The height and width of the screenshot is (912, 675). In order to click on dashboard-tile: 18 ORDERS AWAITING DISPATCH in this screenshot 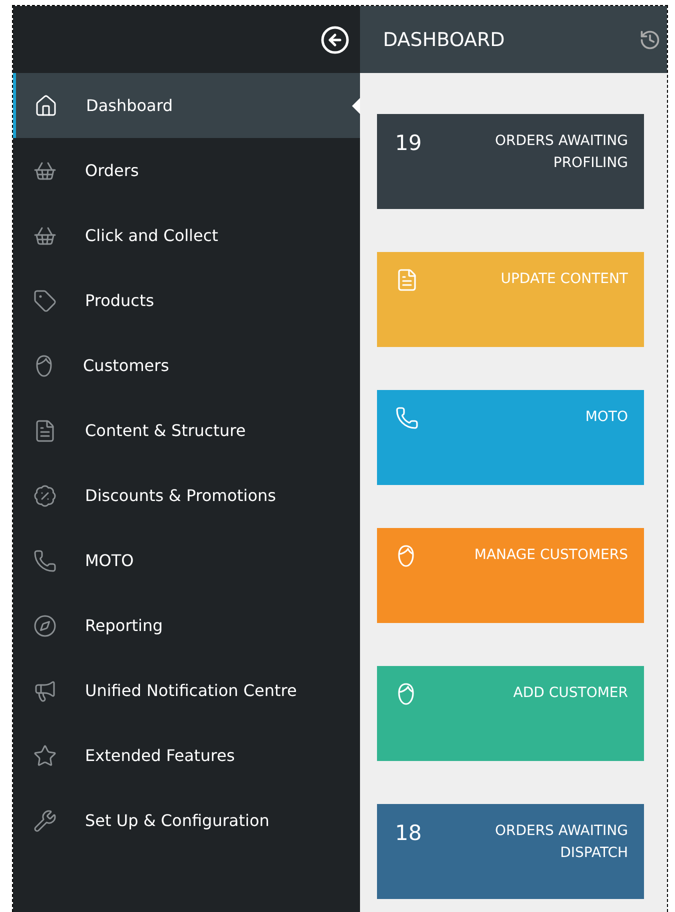, I will do `click(510, 851)`.